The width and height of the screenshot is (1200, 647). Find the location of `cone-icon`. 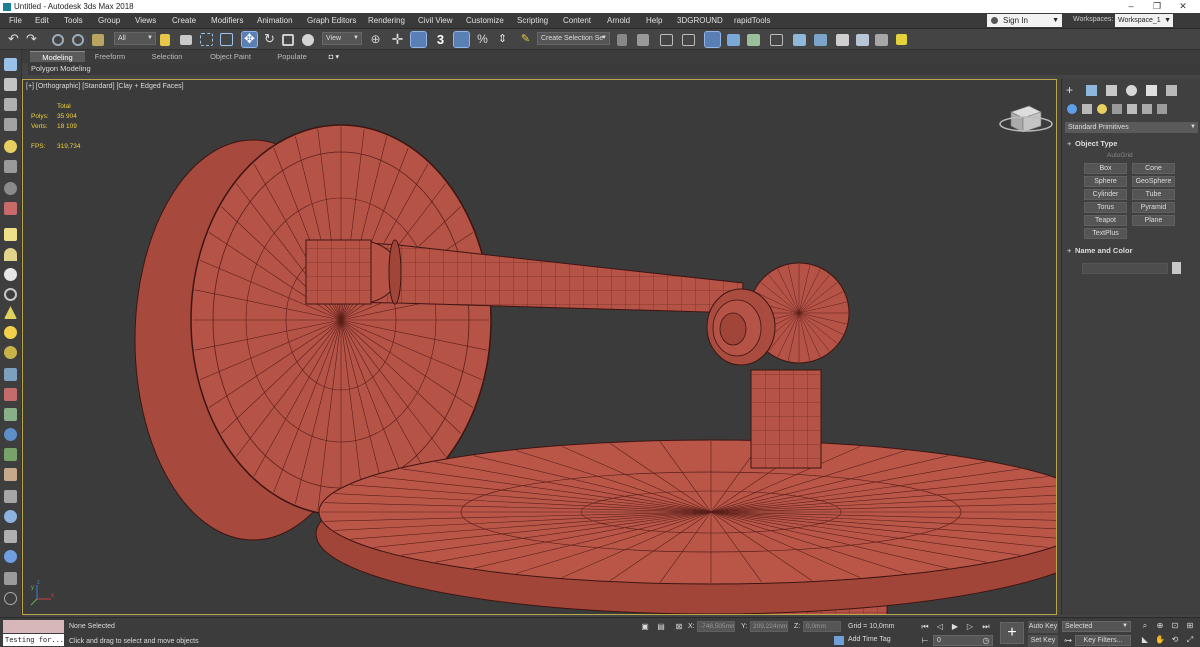

cone-icon is located at coordinates (10, 312).